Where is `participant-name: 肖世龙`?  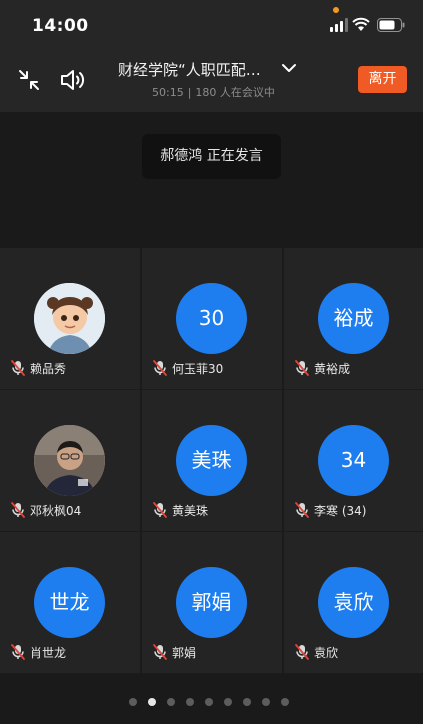
participant-name: 肖世龙 is located at coordinates (48, 652).